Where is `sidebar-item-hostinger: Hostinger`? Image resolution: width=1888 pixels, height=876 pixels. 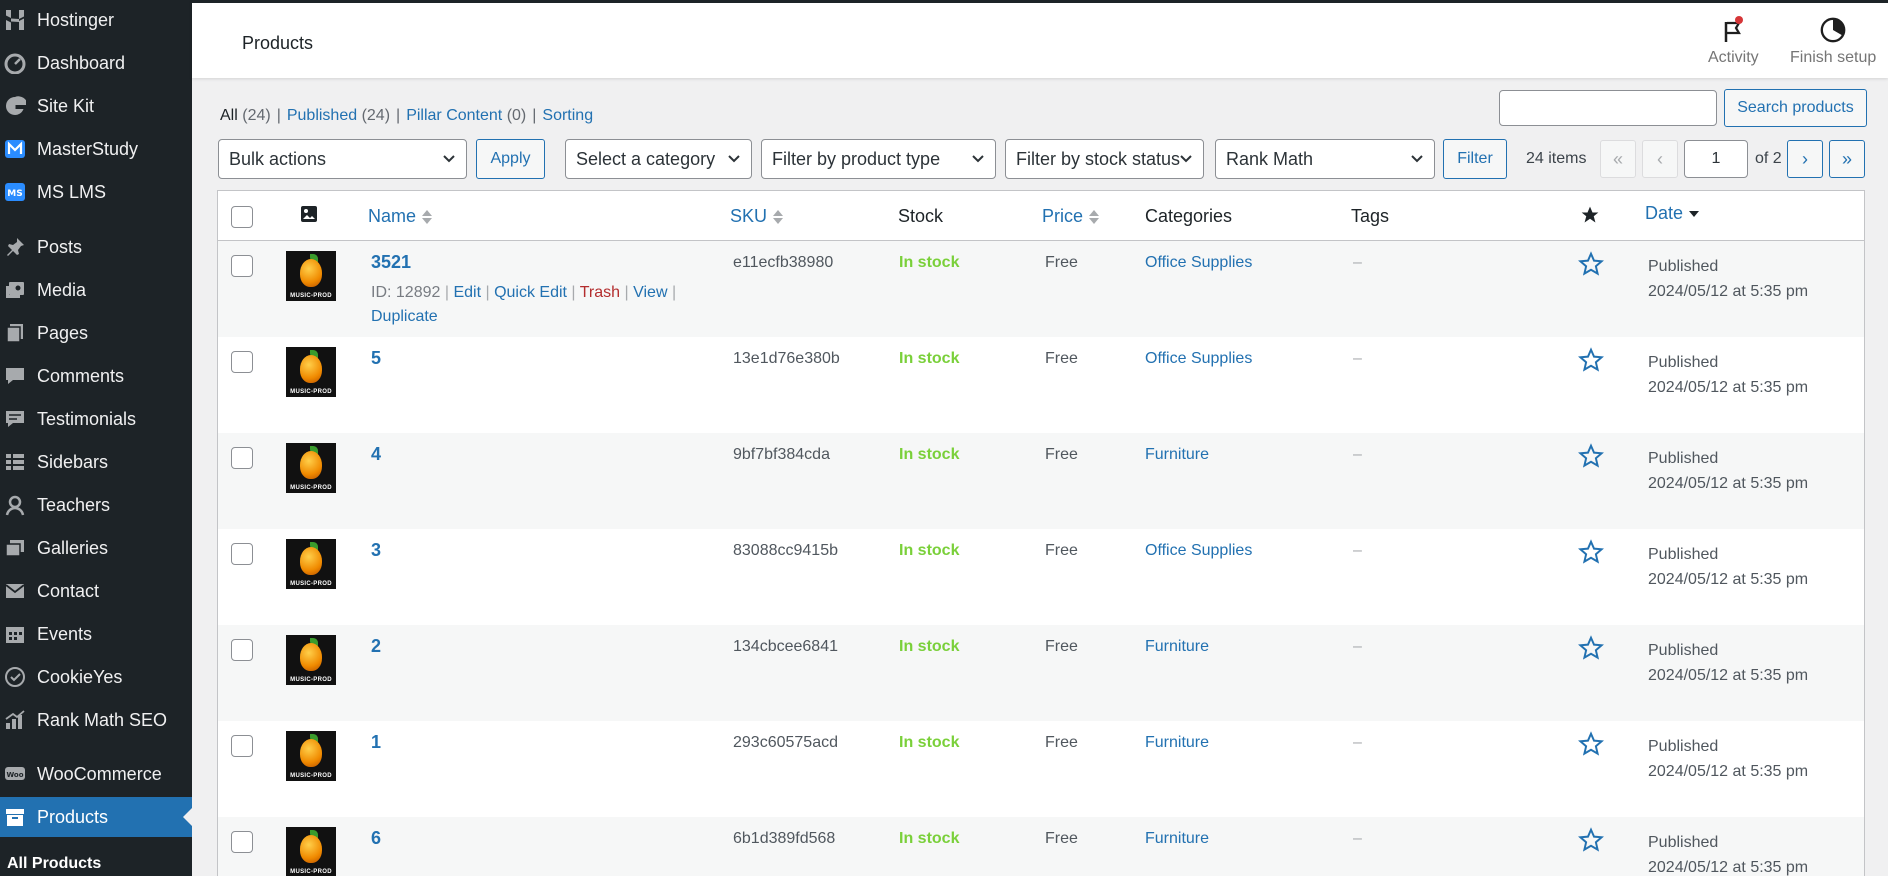 sidebar-item-hostinger: Hostinger is located at coordinates (96, 20).